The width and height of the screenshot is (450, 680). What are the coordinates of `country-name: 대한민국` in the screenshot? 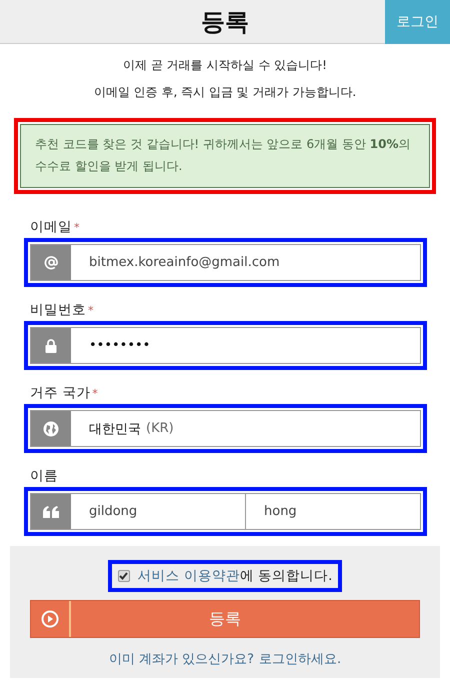 It's located at (115, 429).